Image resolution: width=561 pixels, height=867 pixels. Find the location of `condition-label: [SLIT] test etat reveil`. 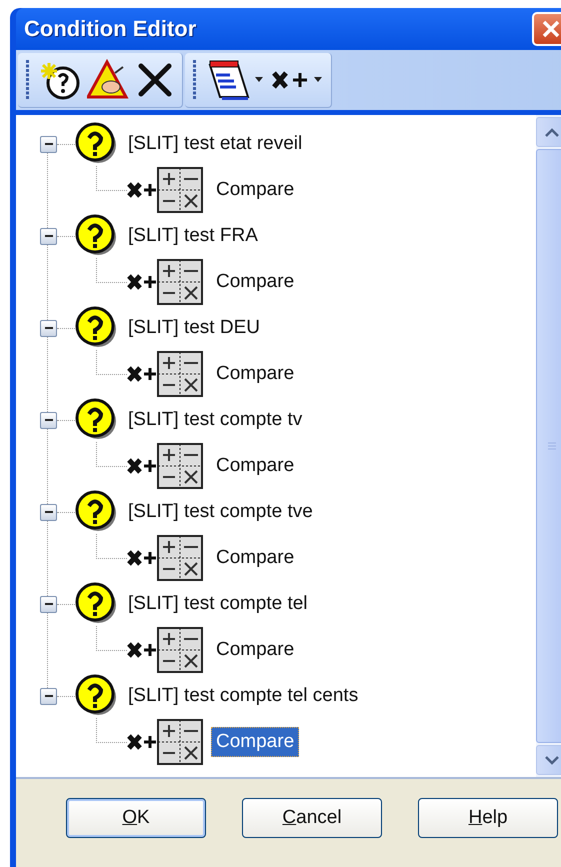

condition-label: [SLIT] test etat reveil is located at coordinates (215, 144).